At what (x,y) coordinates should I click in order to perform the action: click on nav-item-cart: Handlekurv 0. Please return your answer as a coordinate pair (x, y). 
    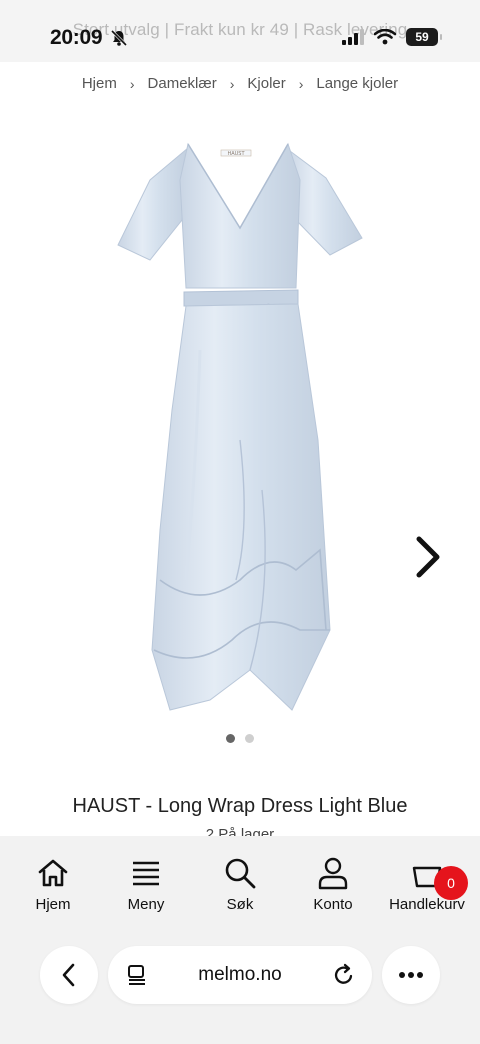
    Looking at the image, I should click on (427, 883).